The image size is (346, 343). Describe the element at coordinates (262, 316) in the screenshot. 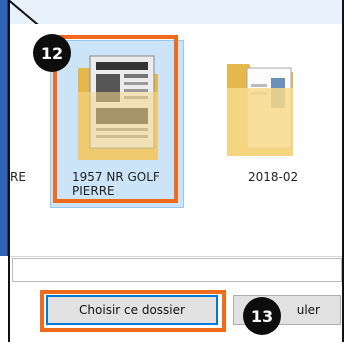

I see `step-badge-13: 13` at that location.